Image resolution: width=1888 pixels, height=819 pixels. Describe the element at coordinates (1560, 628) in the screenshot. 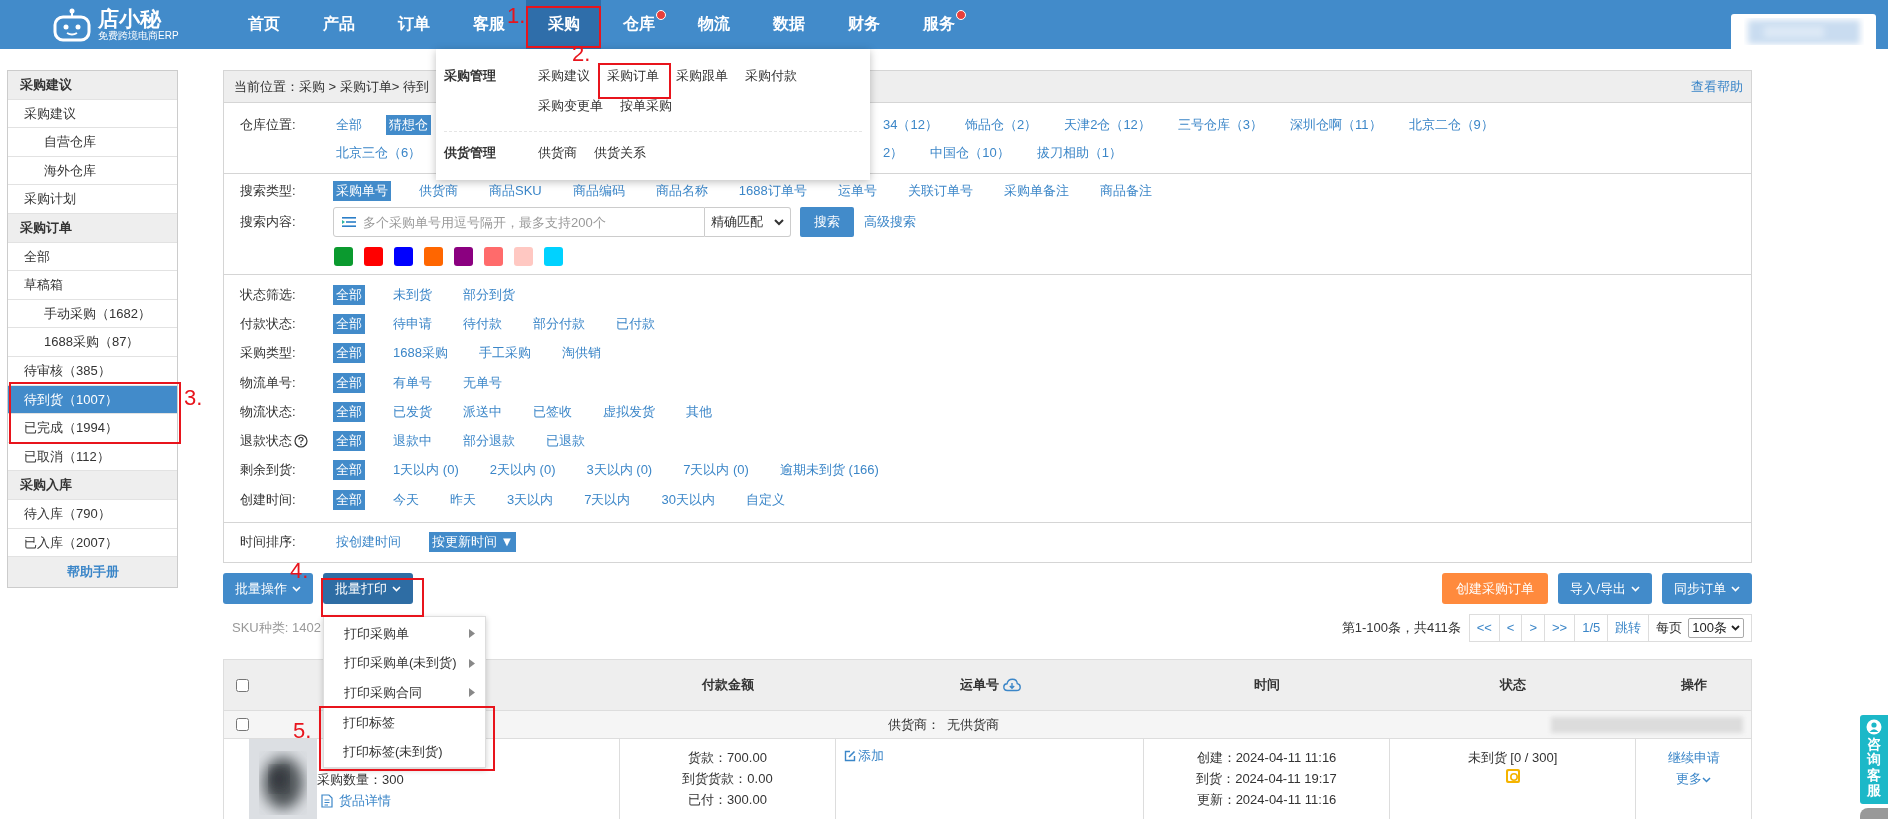

I see `page-button: >>` at that location.